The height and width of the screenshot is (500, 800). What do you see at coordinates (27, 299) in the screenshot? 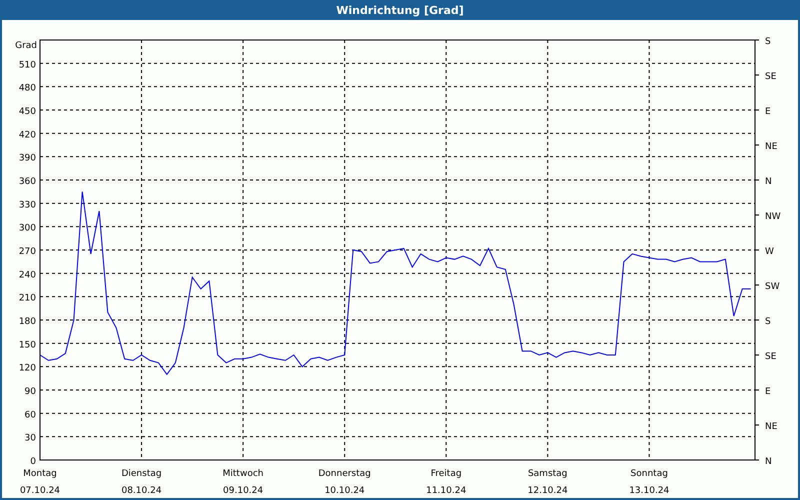
I see `y-tick-label: 210` at bounding box center [27, 299].